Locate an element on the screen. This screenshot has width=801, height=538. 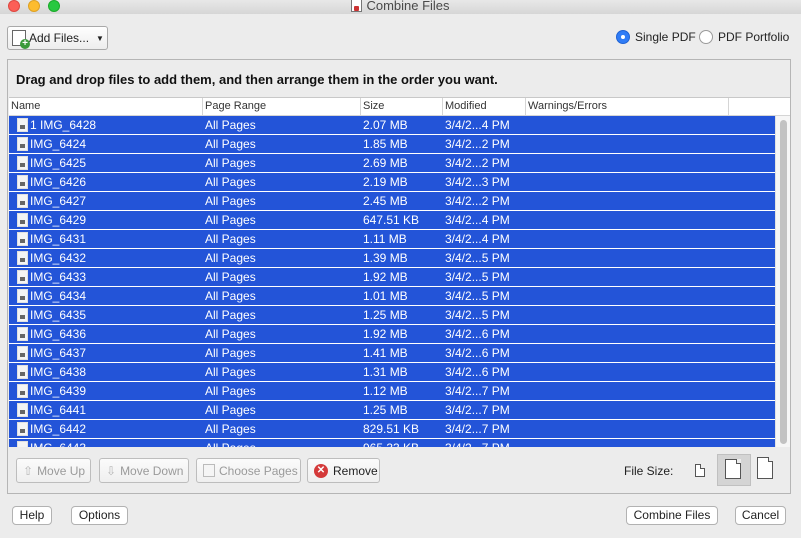
size-cell: 965.33 KB is located at coordinates (402, 443).